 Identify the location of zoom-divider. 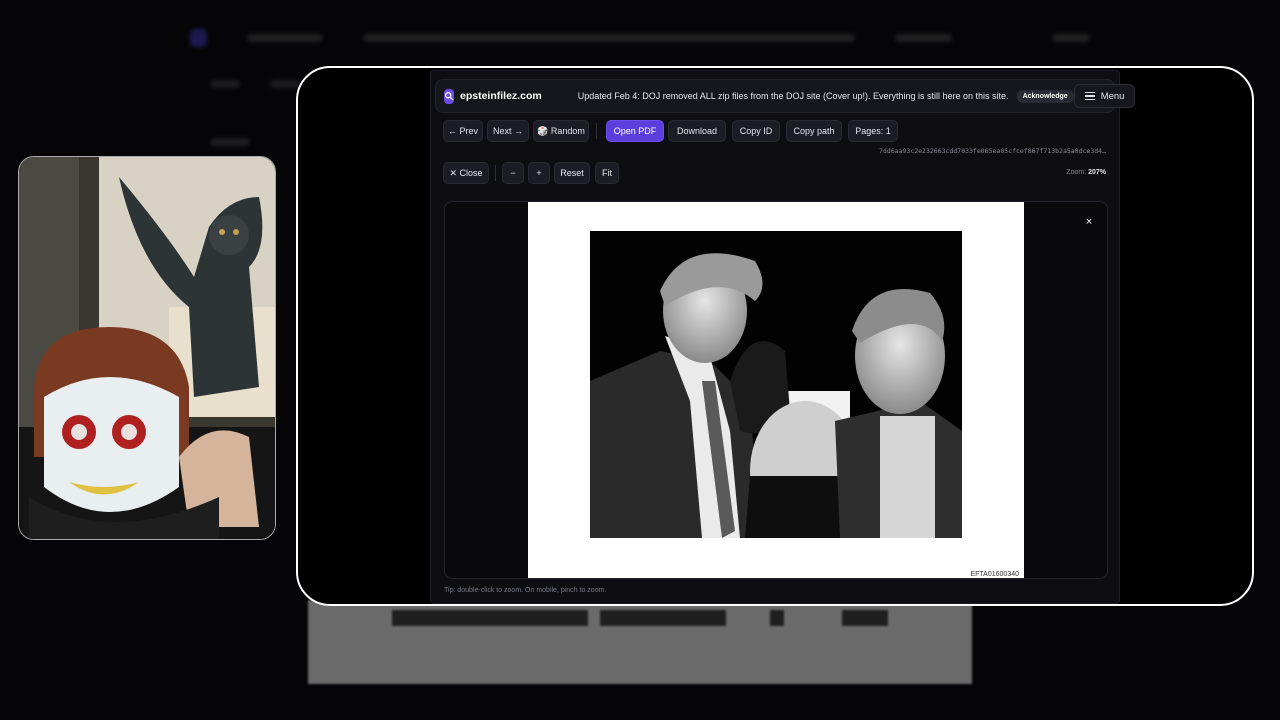
(495, 173).